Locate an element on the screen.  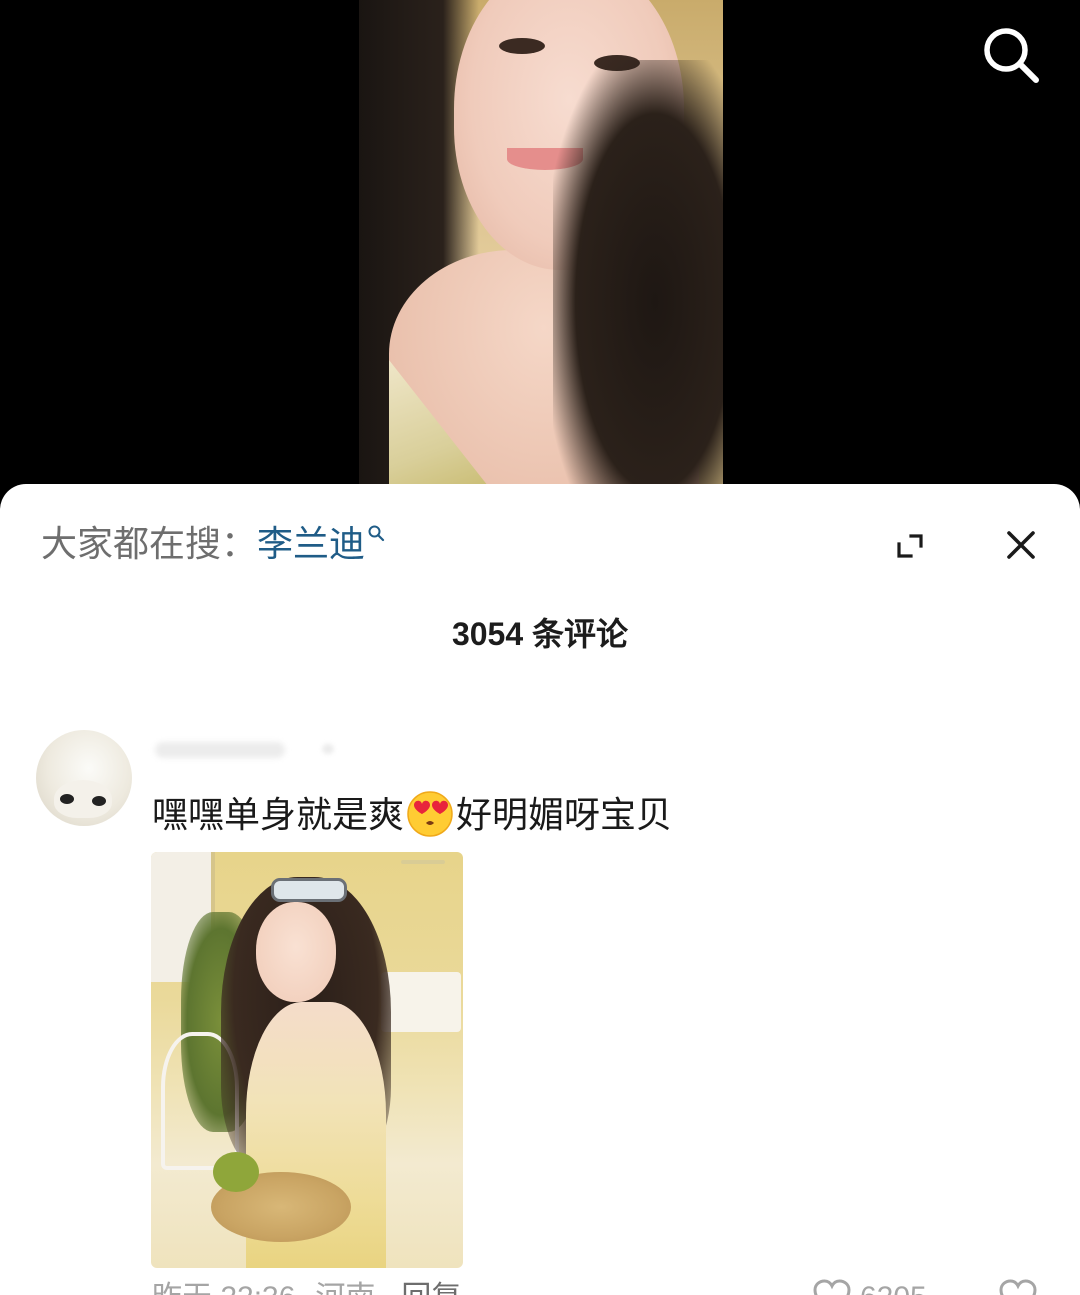
close-icon is located at coordinates (1021, 545).